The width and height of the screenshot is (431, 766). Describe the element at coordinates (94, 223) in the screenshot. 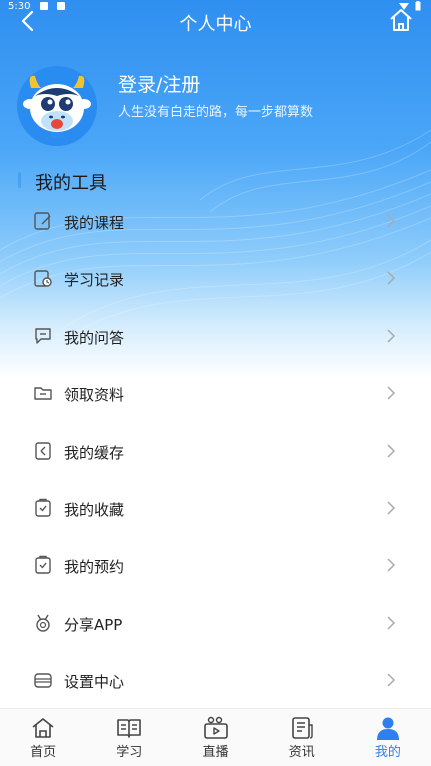

I see `menu-item-label: 我的课程` at that location.